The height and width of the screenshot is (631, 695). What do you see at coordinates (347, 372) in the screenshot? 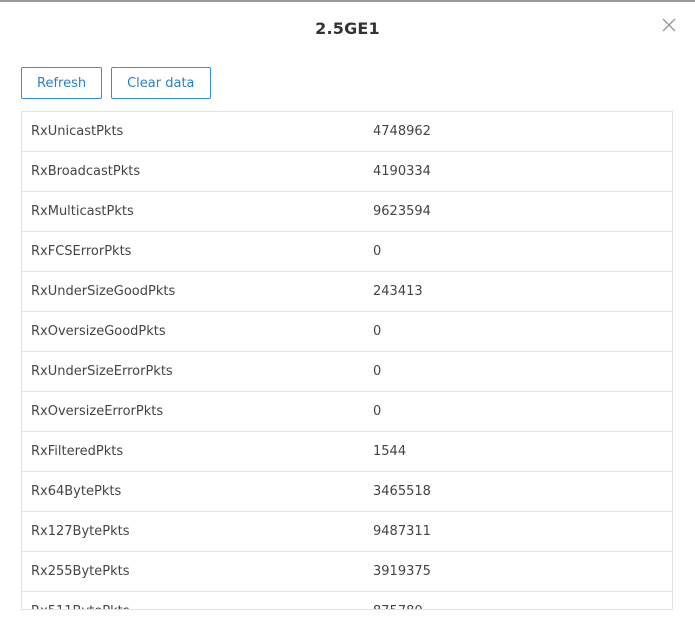
I see `table-row: RxUnderSizeErrorPkts 0` at bounding box center [347, 372].